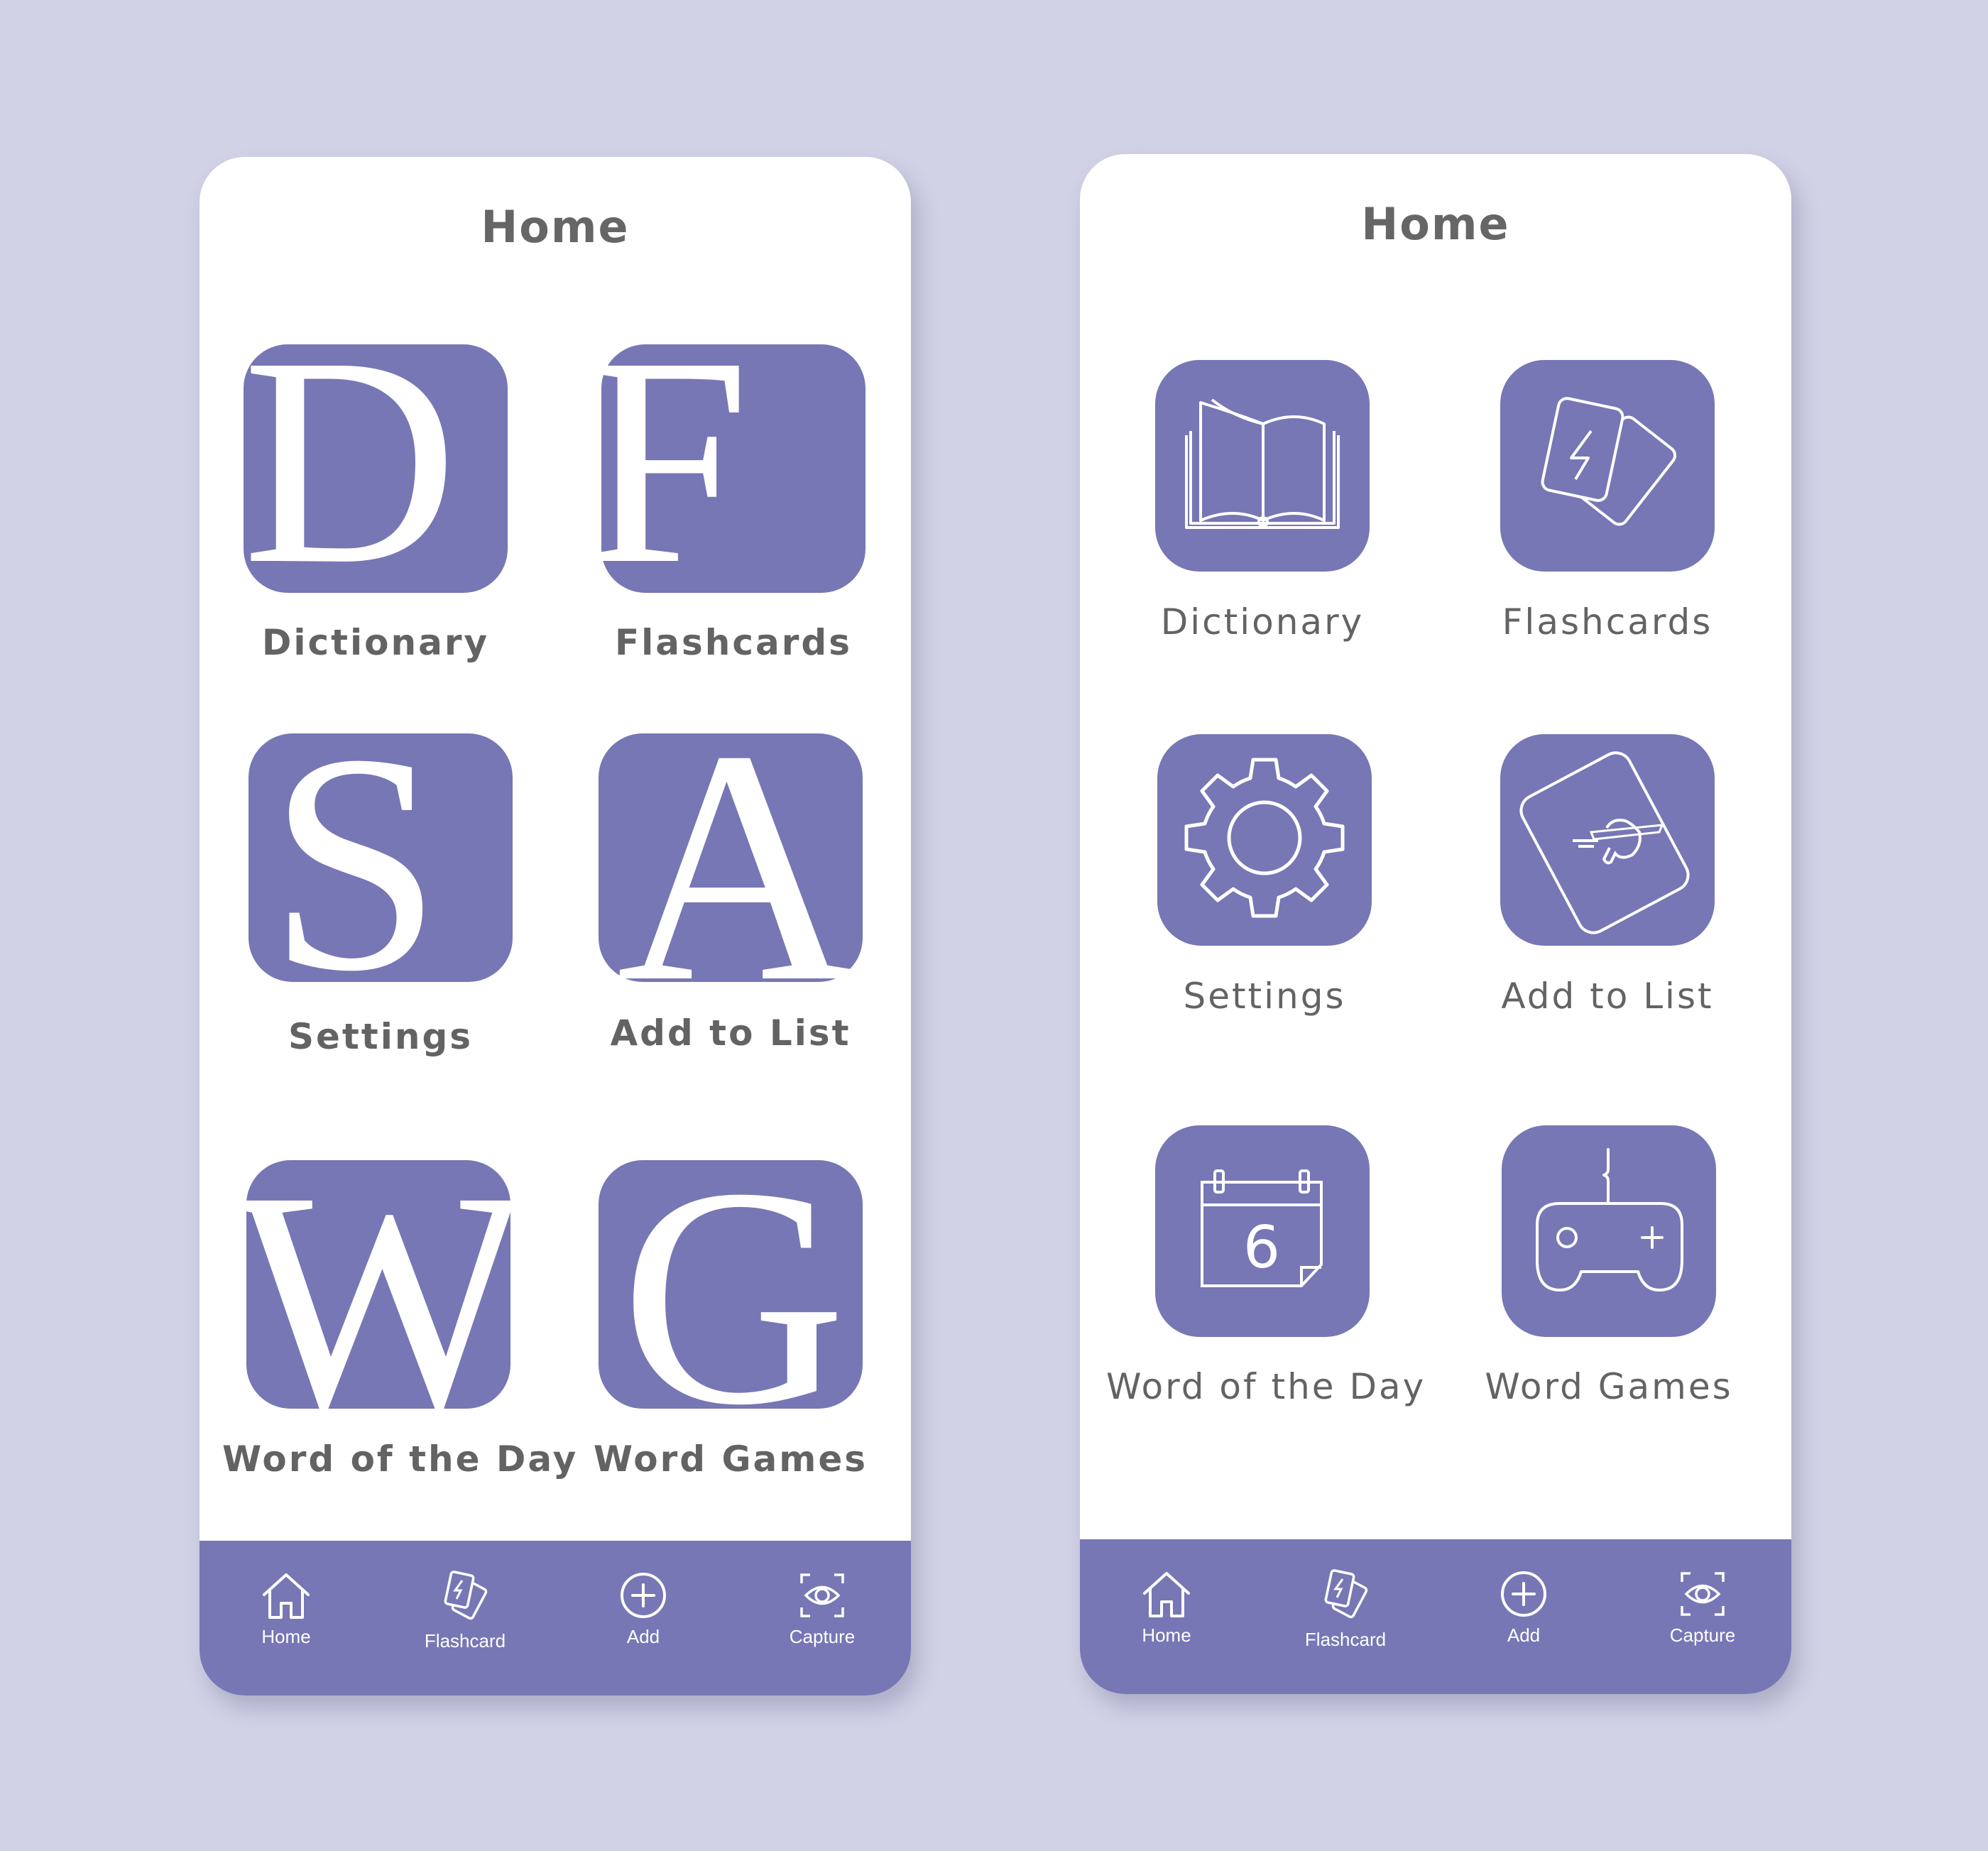  What do you see at coordinates (355, 857) in the screenshot?
I see `settings-letter-icon: S` at bounding box center [355, 857].